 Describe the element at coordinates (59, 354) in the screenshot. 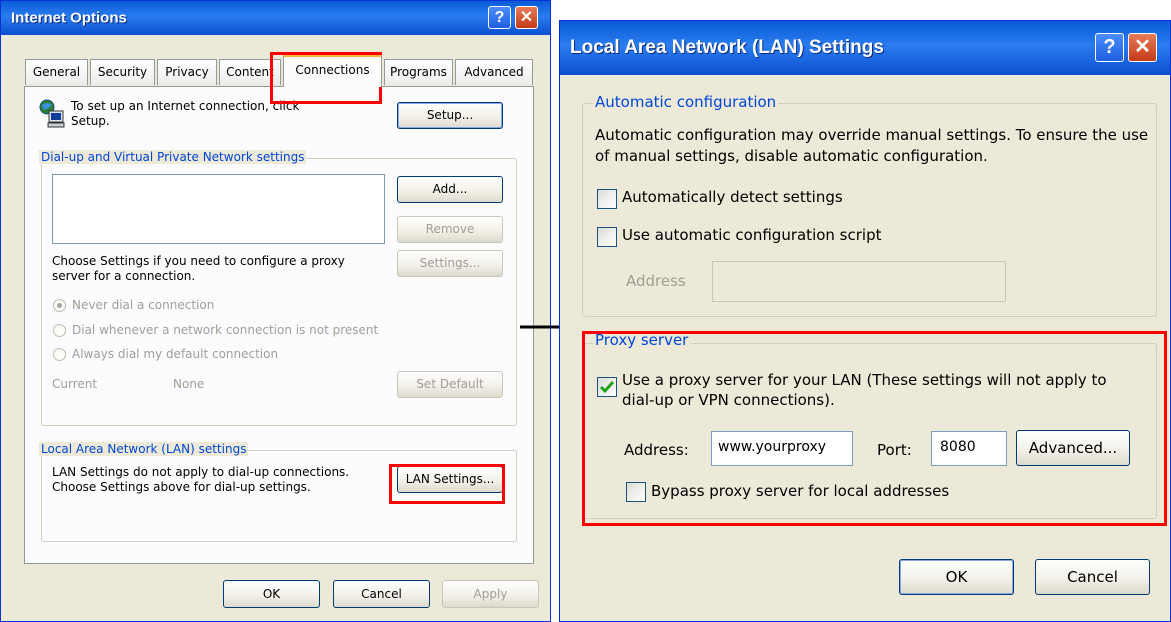

I see `radio-always-dial` at that location.